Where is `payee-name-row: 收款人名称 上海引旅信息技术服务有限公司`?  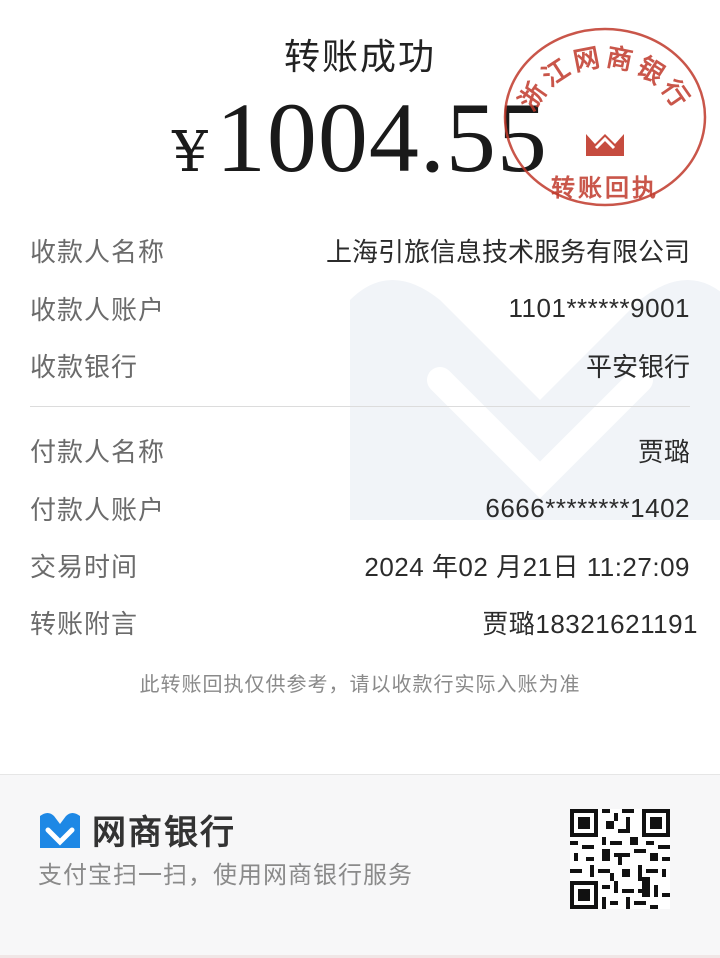 payee-name-row: 收款人名称 上海引旅信息技术服务有限公司 is located at coordinates (360, 250).